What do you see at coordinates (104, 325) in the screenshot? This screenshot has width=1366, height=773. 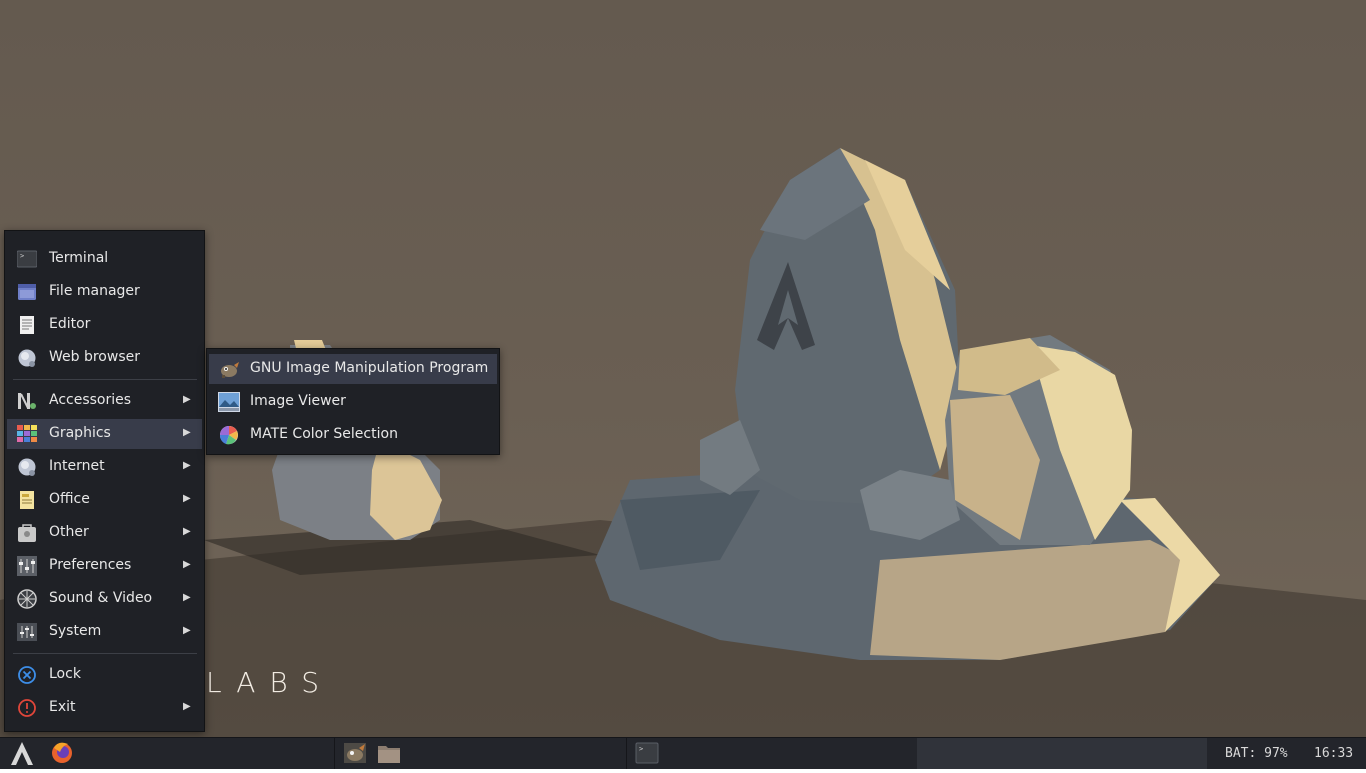 I see `menu-item-editor: Editor` at bounding box center [104, 325].